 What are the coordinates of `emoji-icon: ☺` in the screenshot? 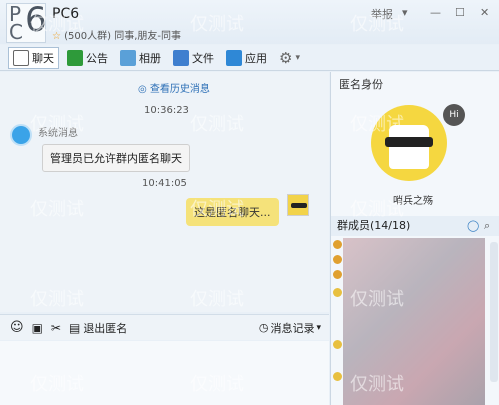 It's located at (17, 327).